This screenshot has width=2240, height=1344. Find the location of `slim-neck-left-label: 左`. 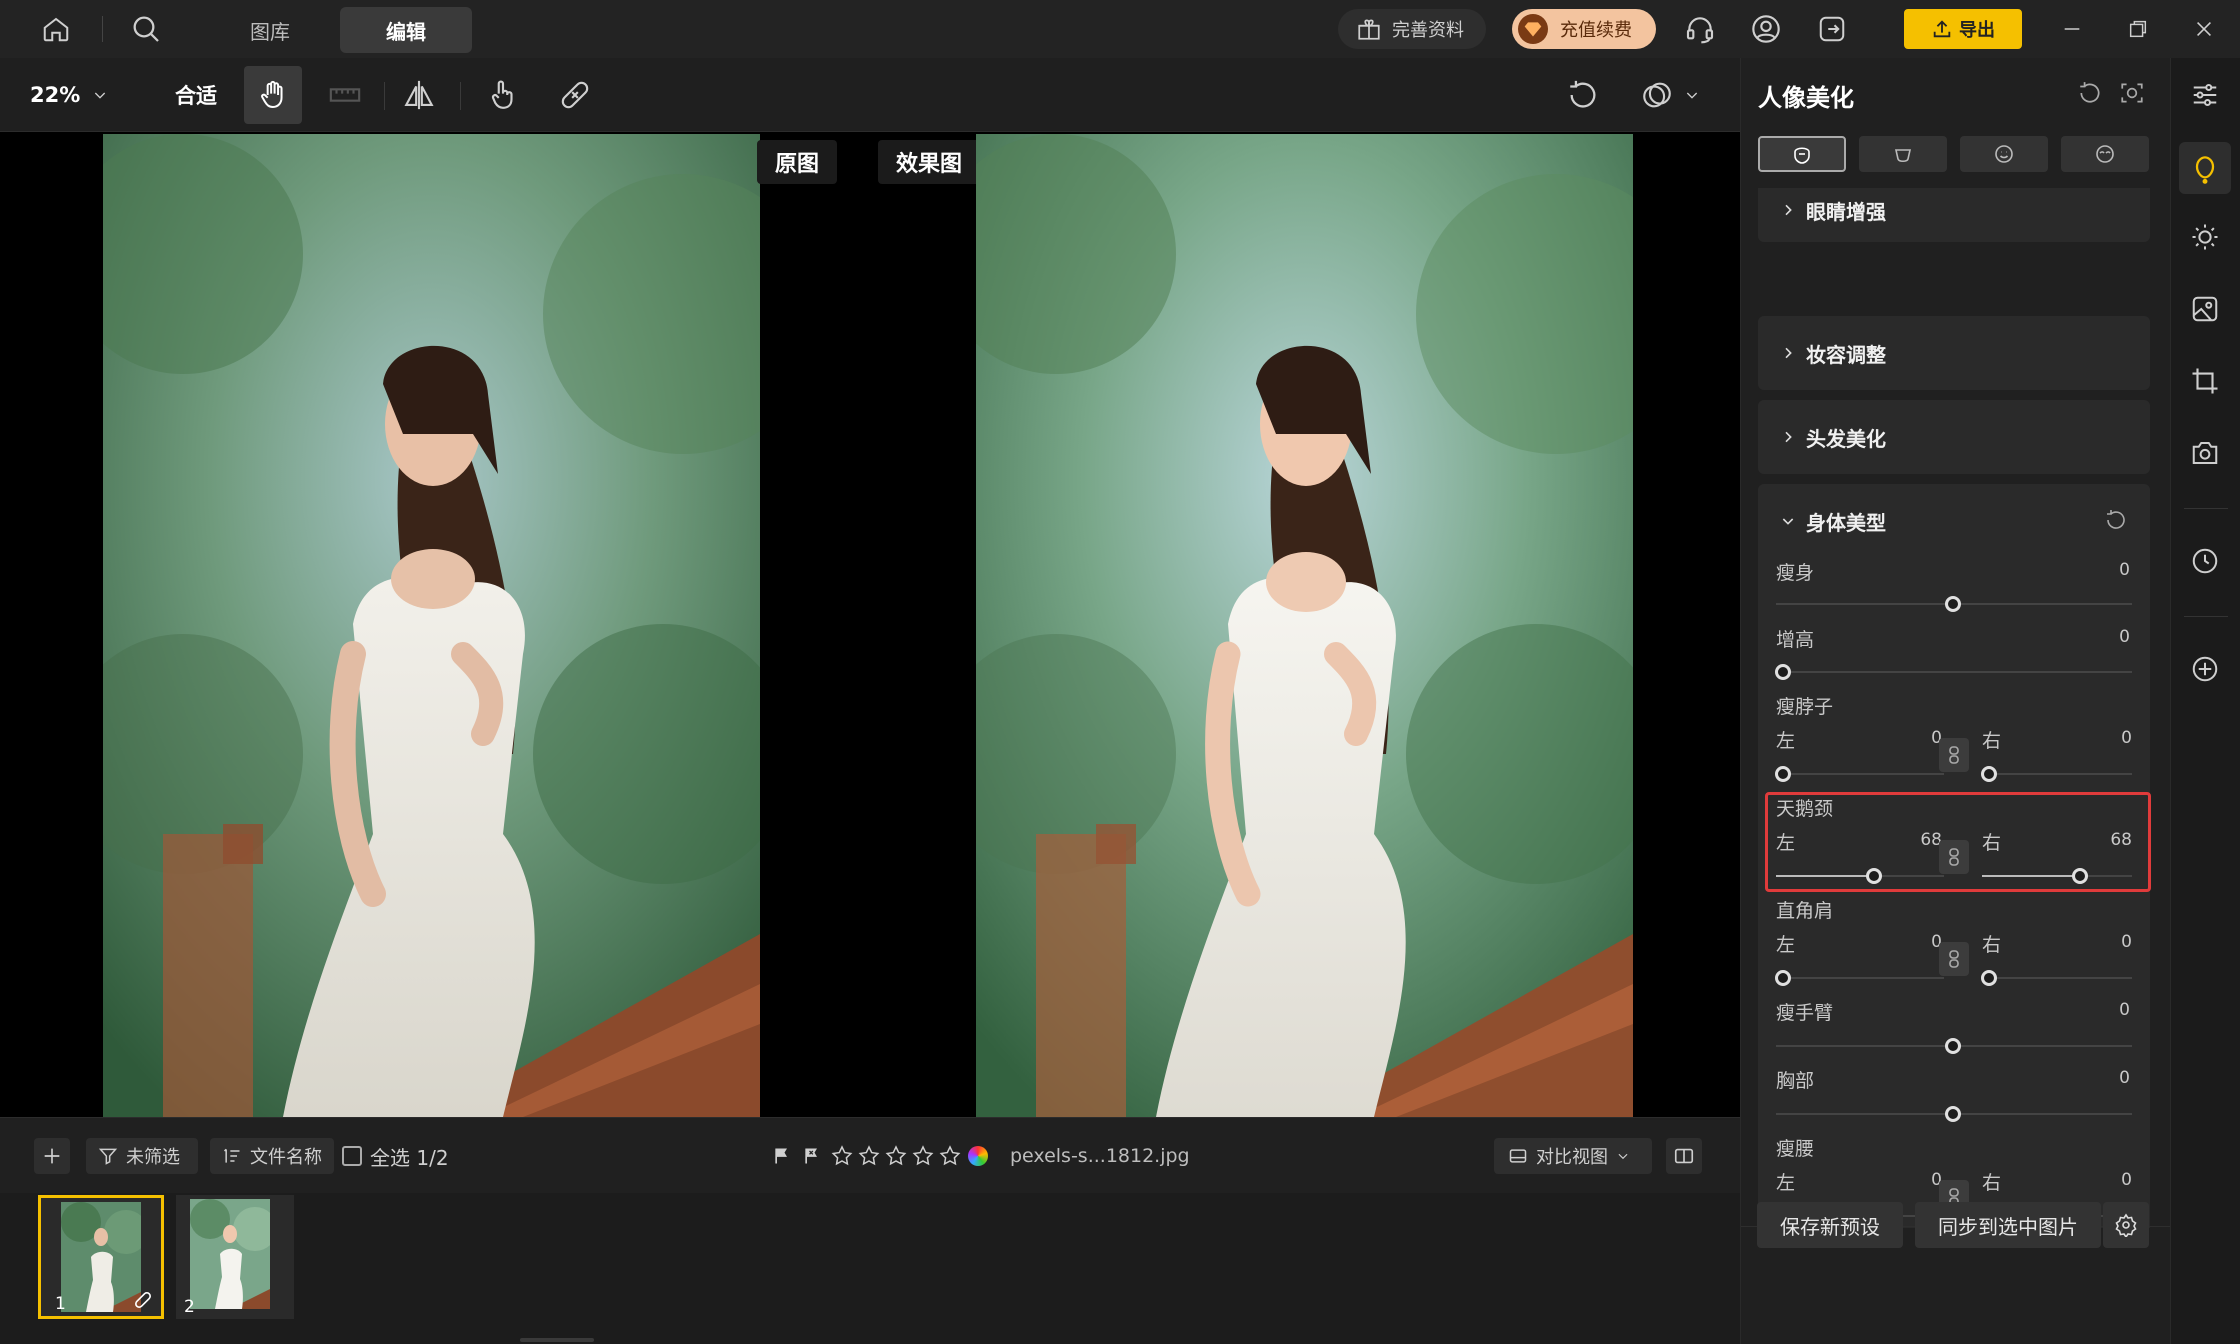

slim-neck-left-label: 左 is located at coordinates (1786, 741).